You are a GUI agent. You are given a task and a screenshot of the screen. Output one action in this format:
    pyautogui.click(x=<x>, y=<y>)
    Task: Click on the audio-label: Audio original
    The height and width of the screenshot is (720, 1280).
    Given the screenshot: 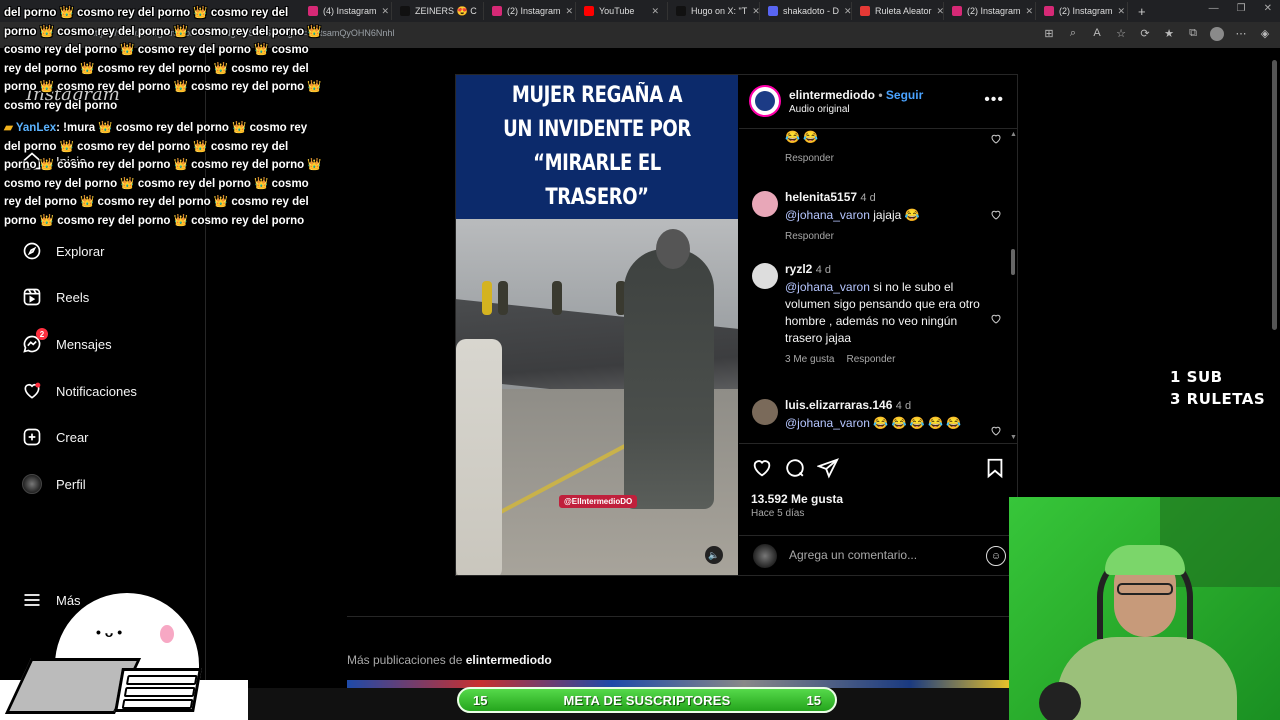 What is the action you would take?
    pyautogui.click(x=819, y=109)
    